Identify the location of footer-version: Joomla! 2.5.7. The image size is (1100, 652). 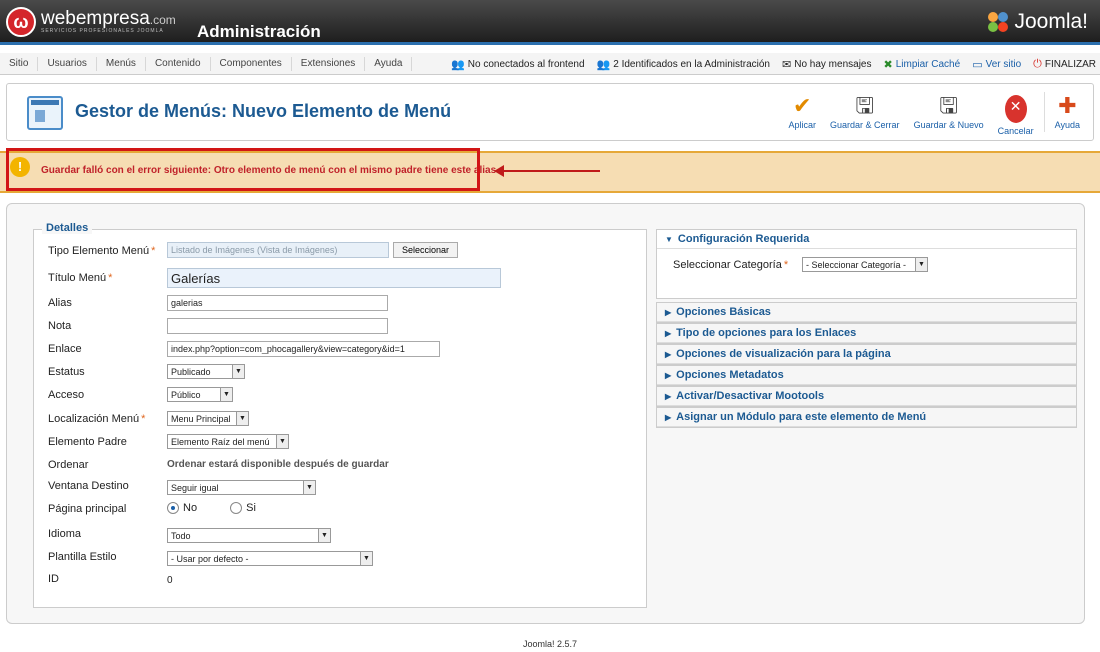
(550, 644).